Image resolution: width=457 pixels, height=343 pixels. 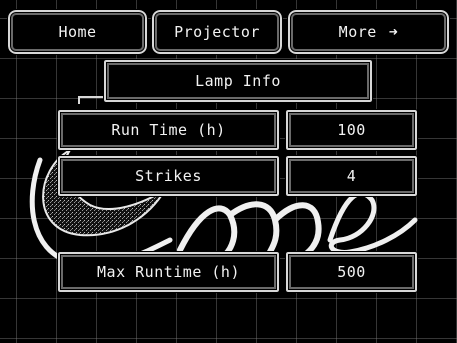 What do you see at coordinates (357, 32) in the screenshot?
I see `more-button-label: More` at bounding box center [357, 32].